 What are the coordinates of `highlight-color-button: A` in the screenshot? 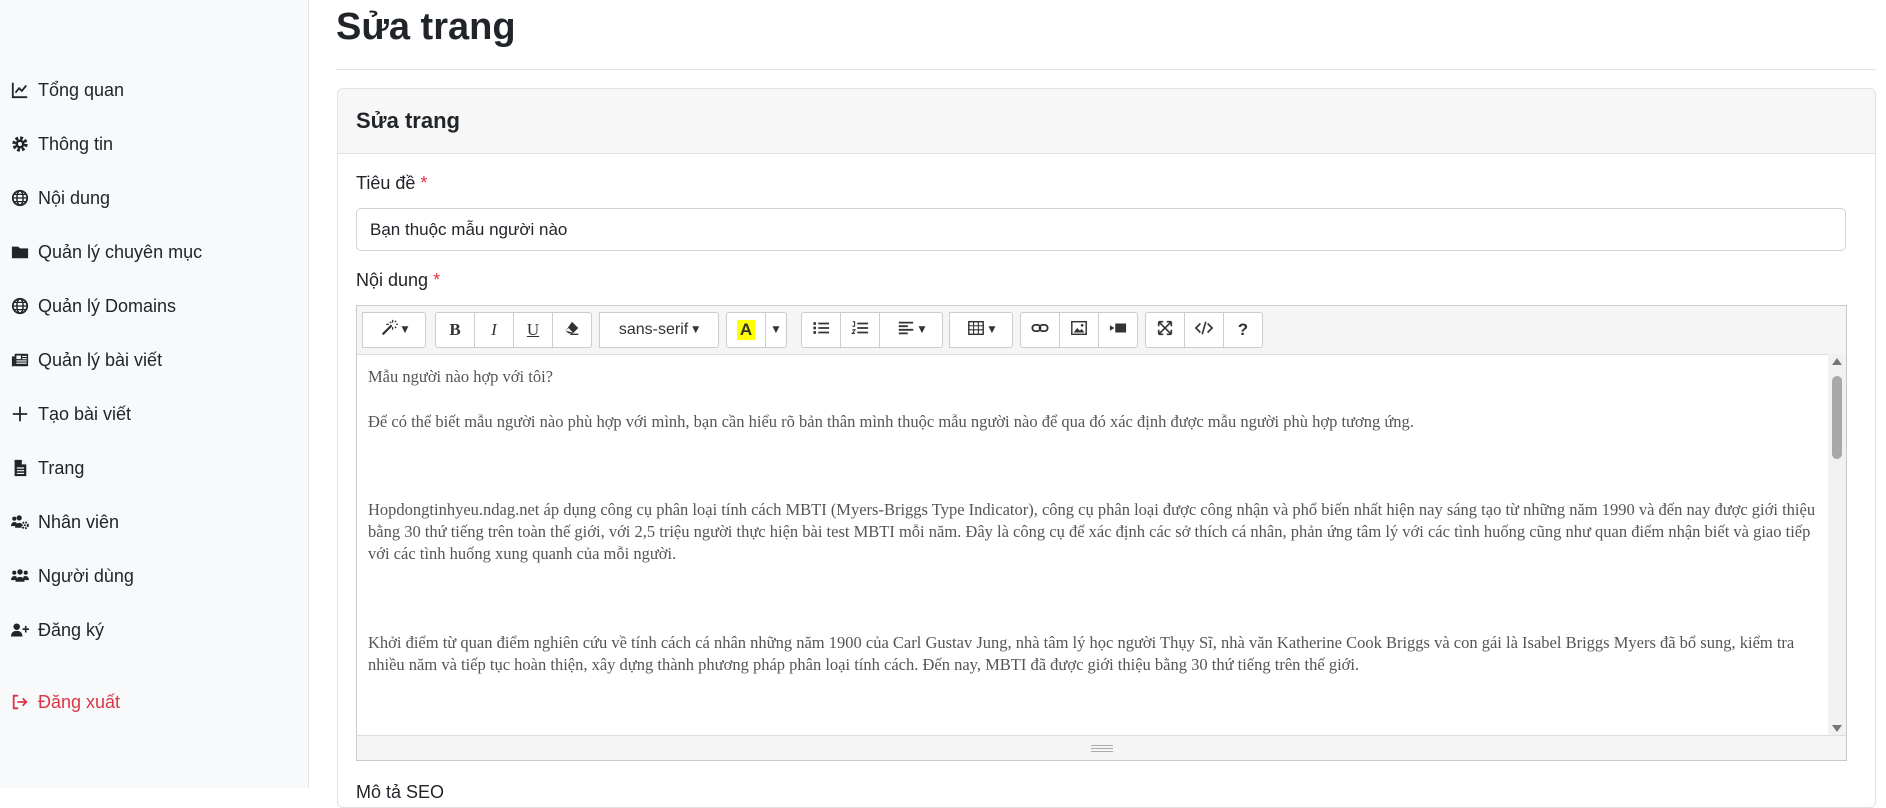 It's located at (746, 330).